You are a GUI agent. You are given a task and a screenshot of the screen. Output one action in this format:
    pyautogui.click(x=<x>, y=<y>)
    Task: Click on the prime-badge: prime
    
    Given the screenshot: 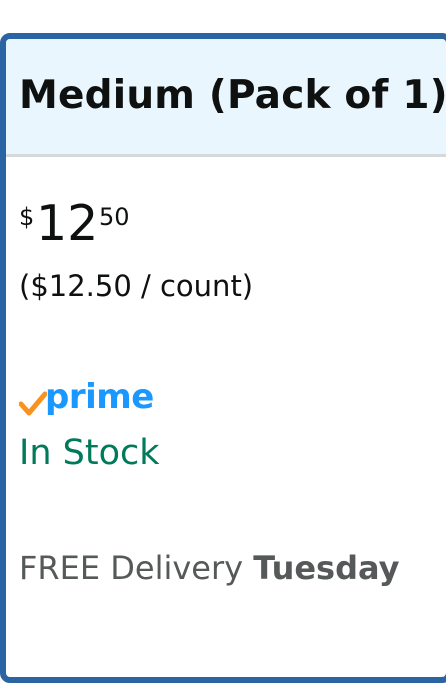 What is the action you would take?
    pyautogui.click(x=89, y=398)
    